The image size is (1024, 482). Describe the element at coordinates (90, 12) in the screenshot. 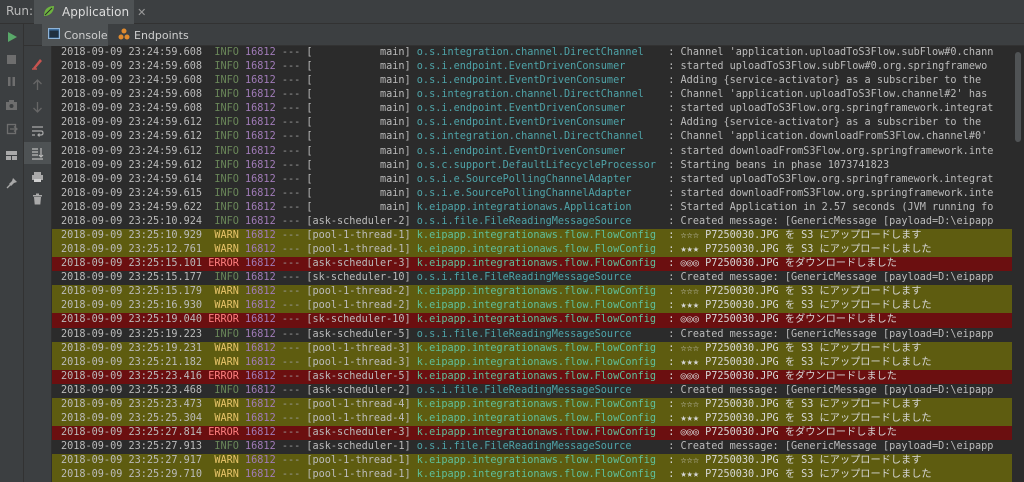

I see `tab-application: Application ✕` at that location.